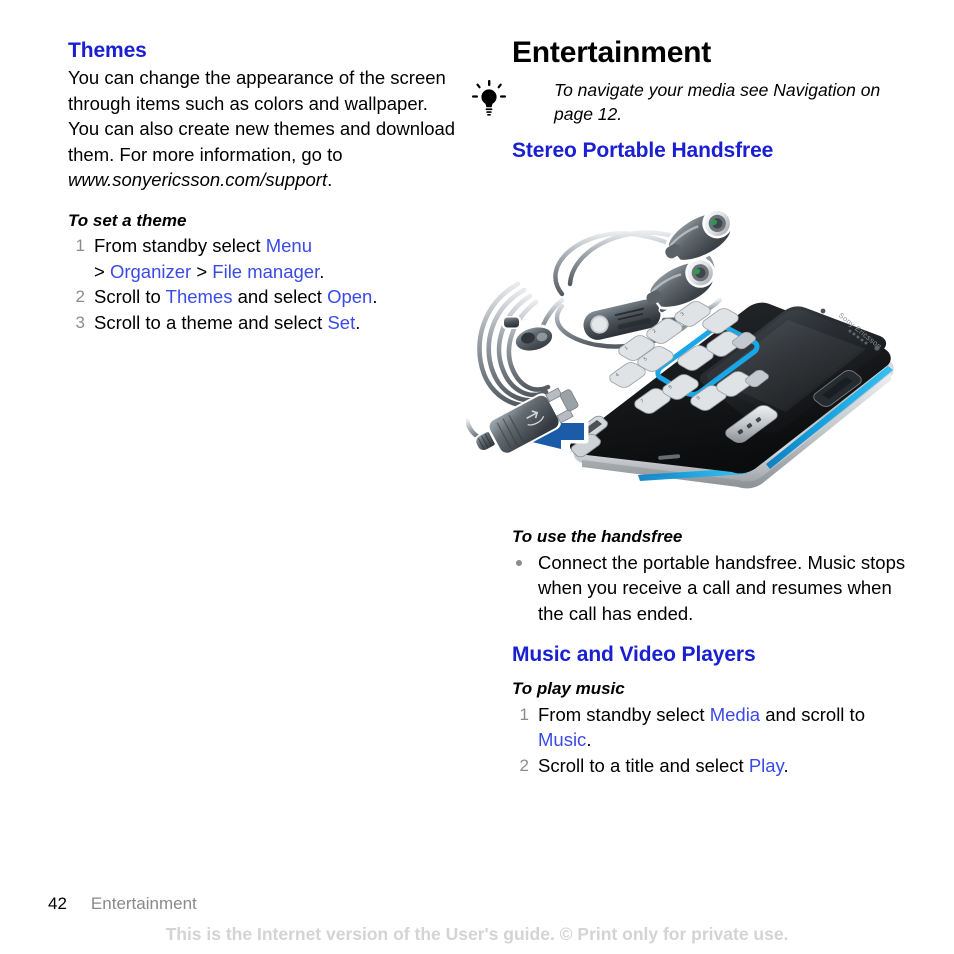 The height and width of the screenshot is (954, 954). I want to click on support-url: www.sonyericsson.com/support, so click(198, 180).